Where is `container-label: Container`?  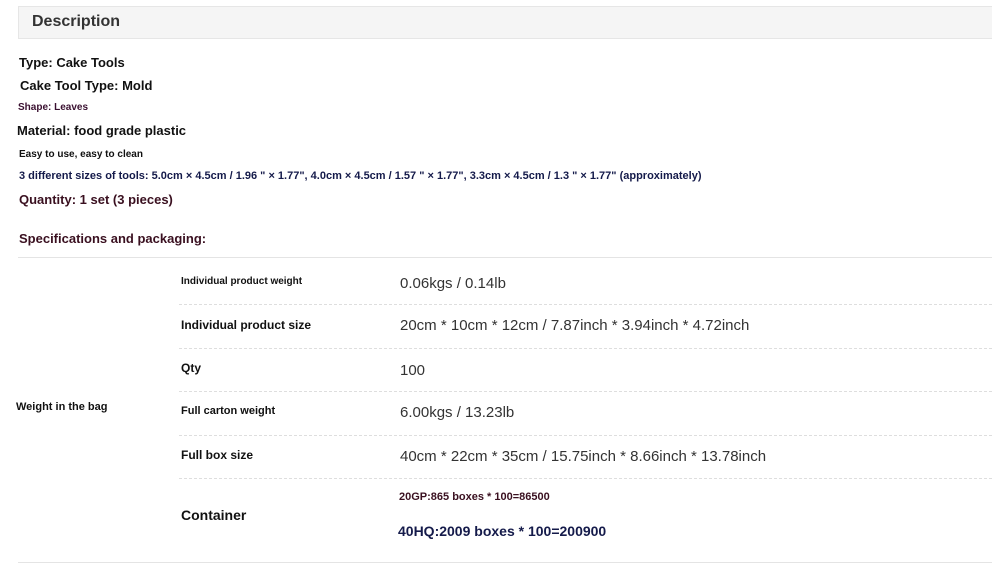 container-label: Container is located at coordinates (214, 515).